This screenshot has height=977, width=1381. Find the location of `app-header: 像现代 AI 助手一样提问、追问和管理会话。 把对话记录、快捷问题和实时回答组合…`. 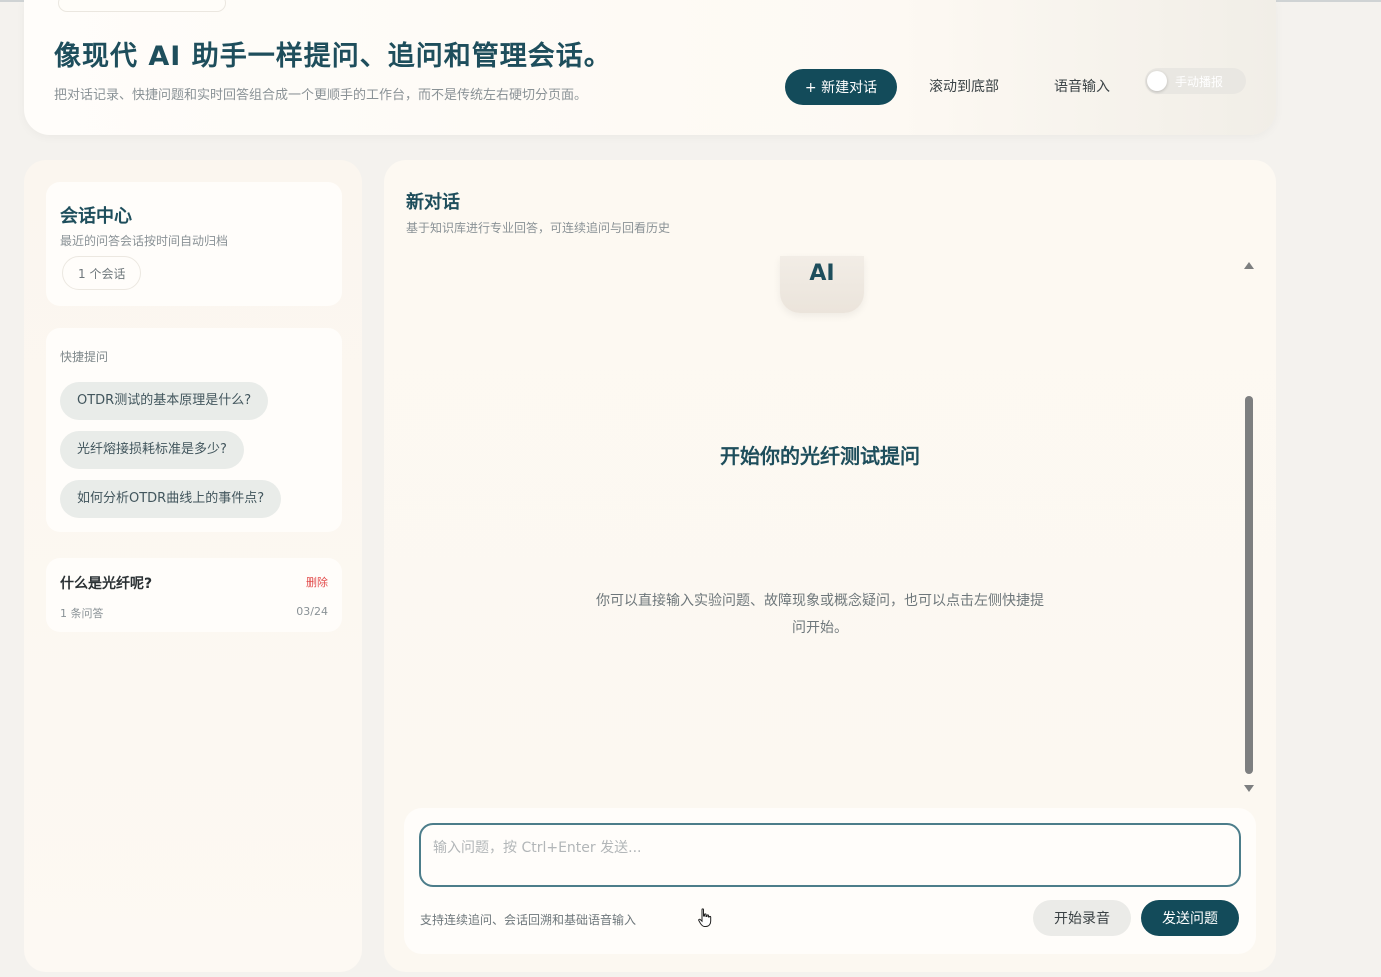

app-header: 像现代 AI 助手一样提问、追问和管理会话。 把对话记录、快捷问题和实时回答组合… is located at coordinates (650, 67).